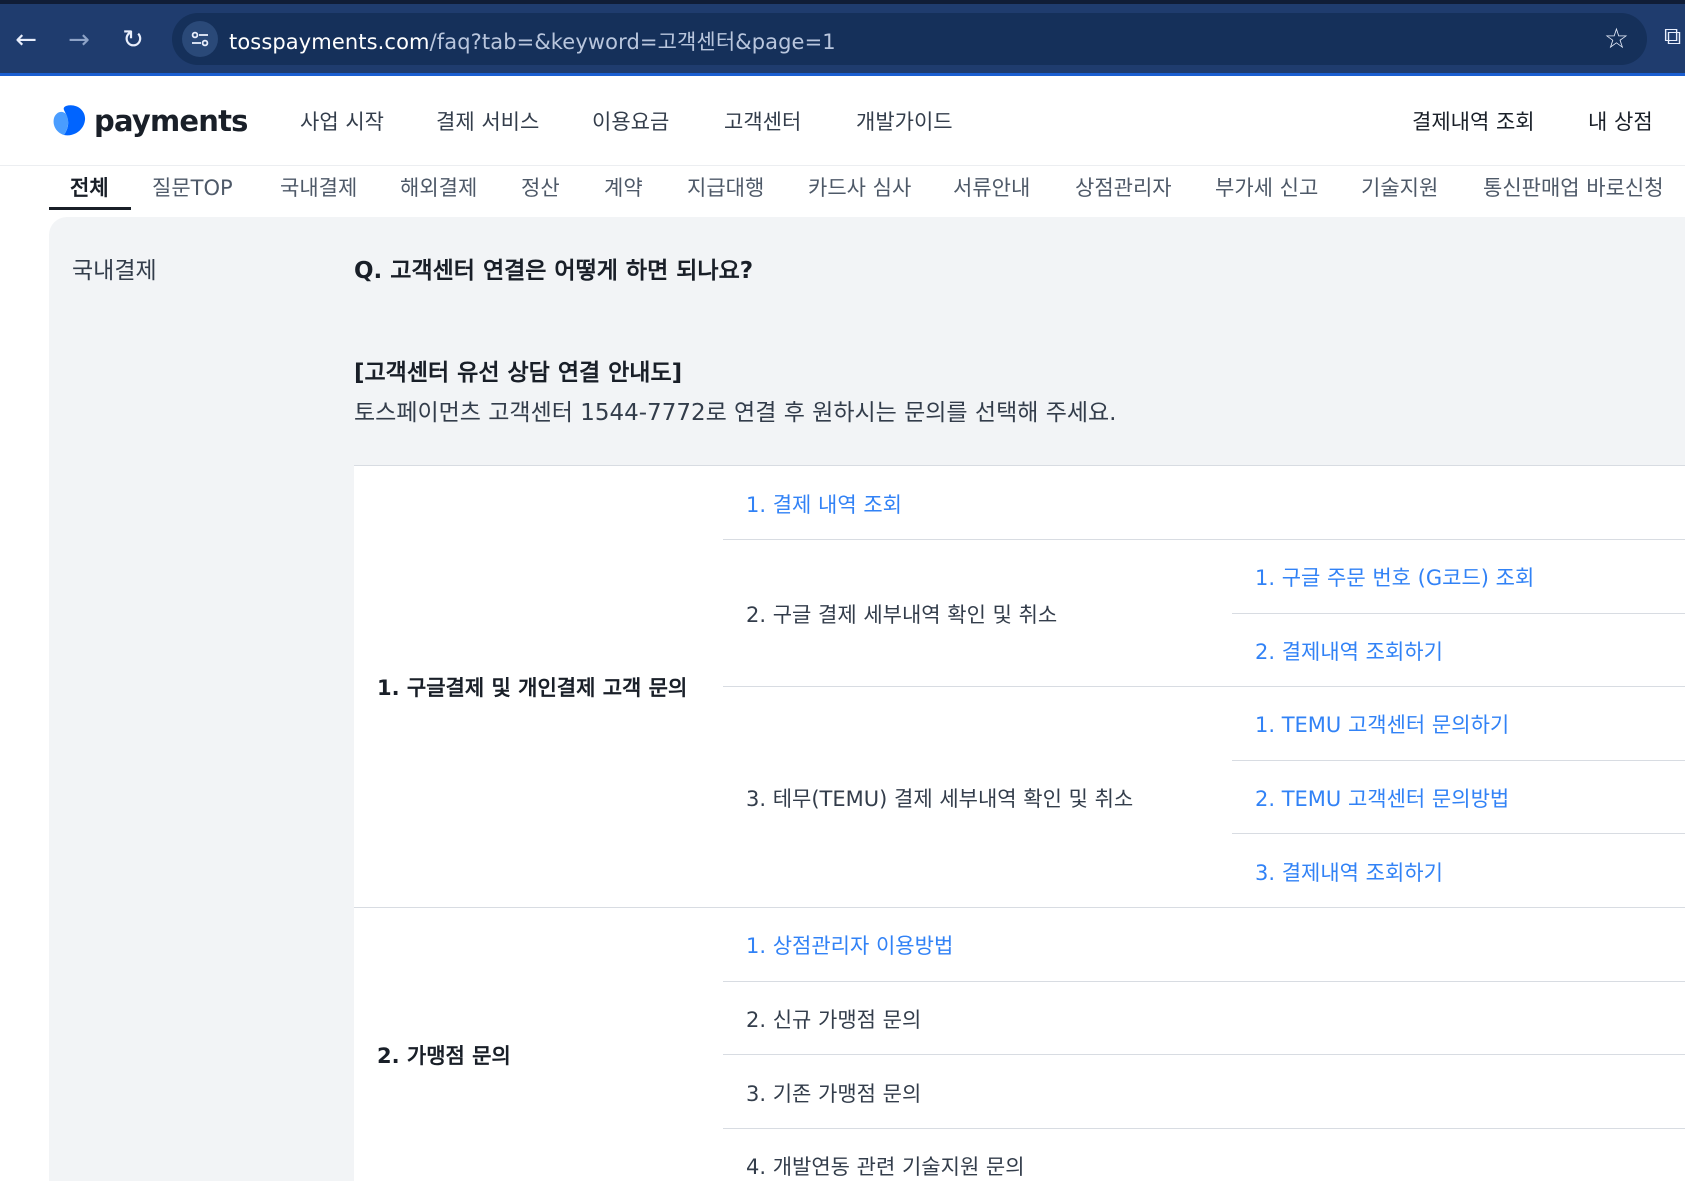  Describe the element at coordinates (532, 688) in the screenshot. I see `group-title-google-personal: 1. 구글결제 및 개인결제 고객 문의` at that location.